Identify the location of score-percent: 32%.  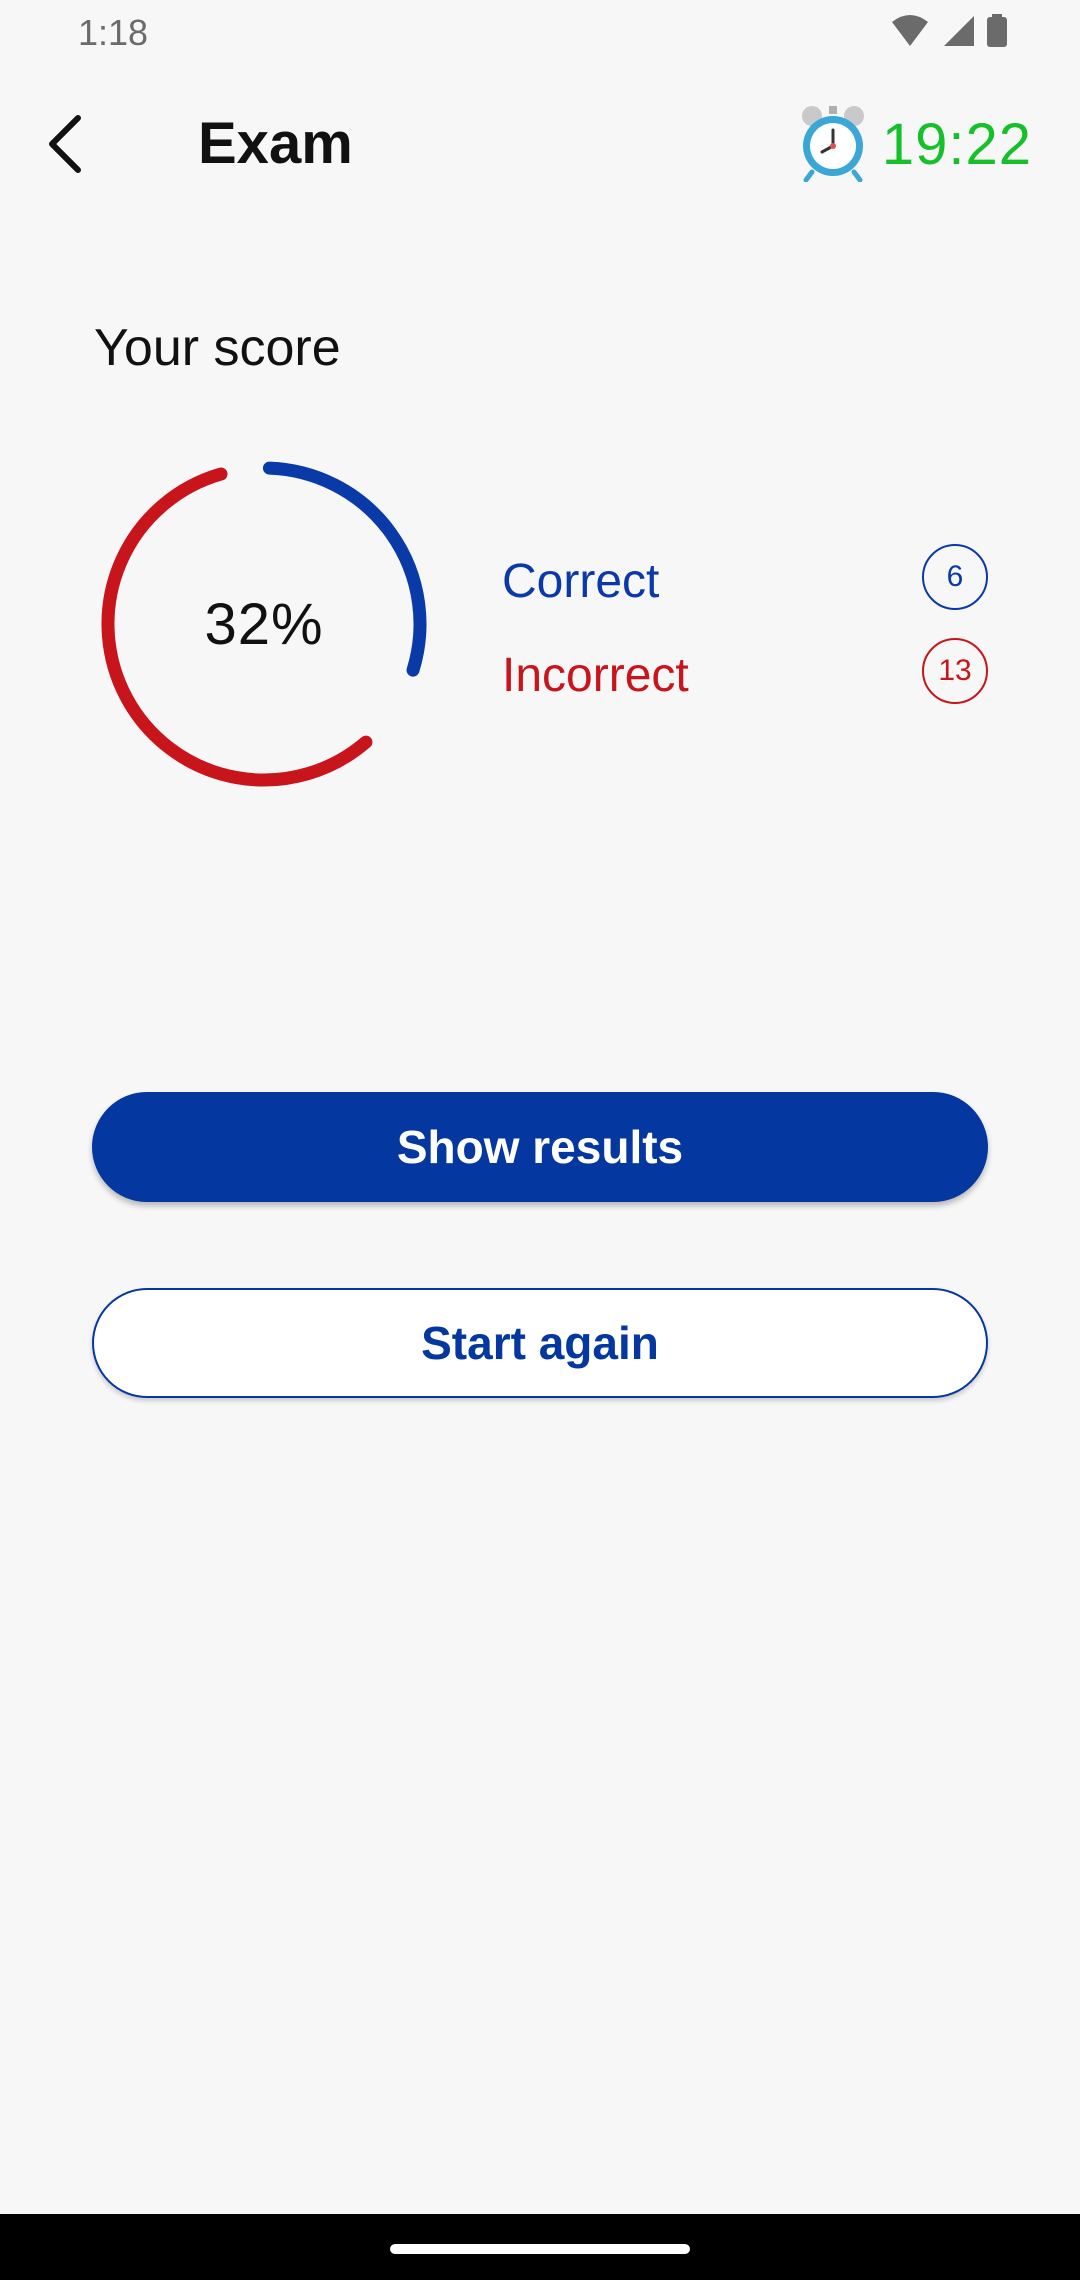
(264, 624).